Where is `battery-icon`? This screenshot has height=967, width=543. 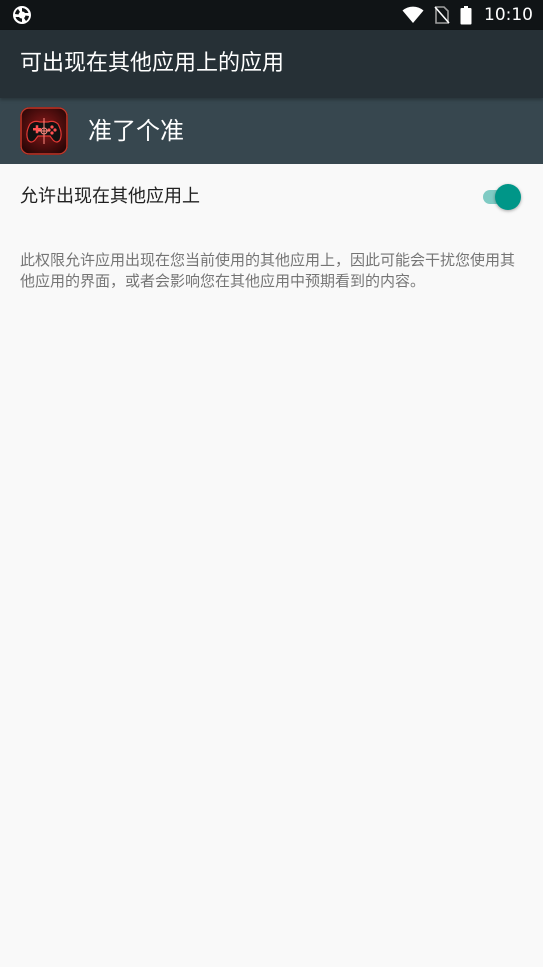
battery-icon is located at coordinates (466, 14).